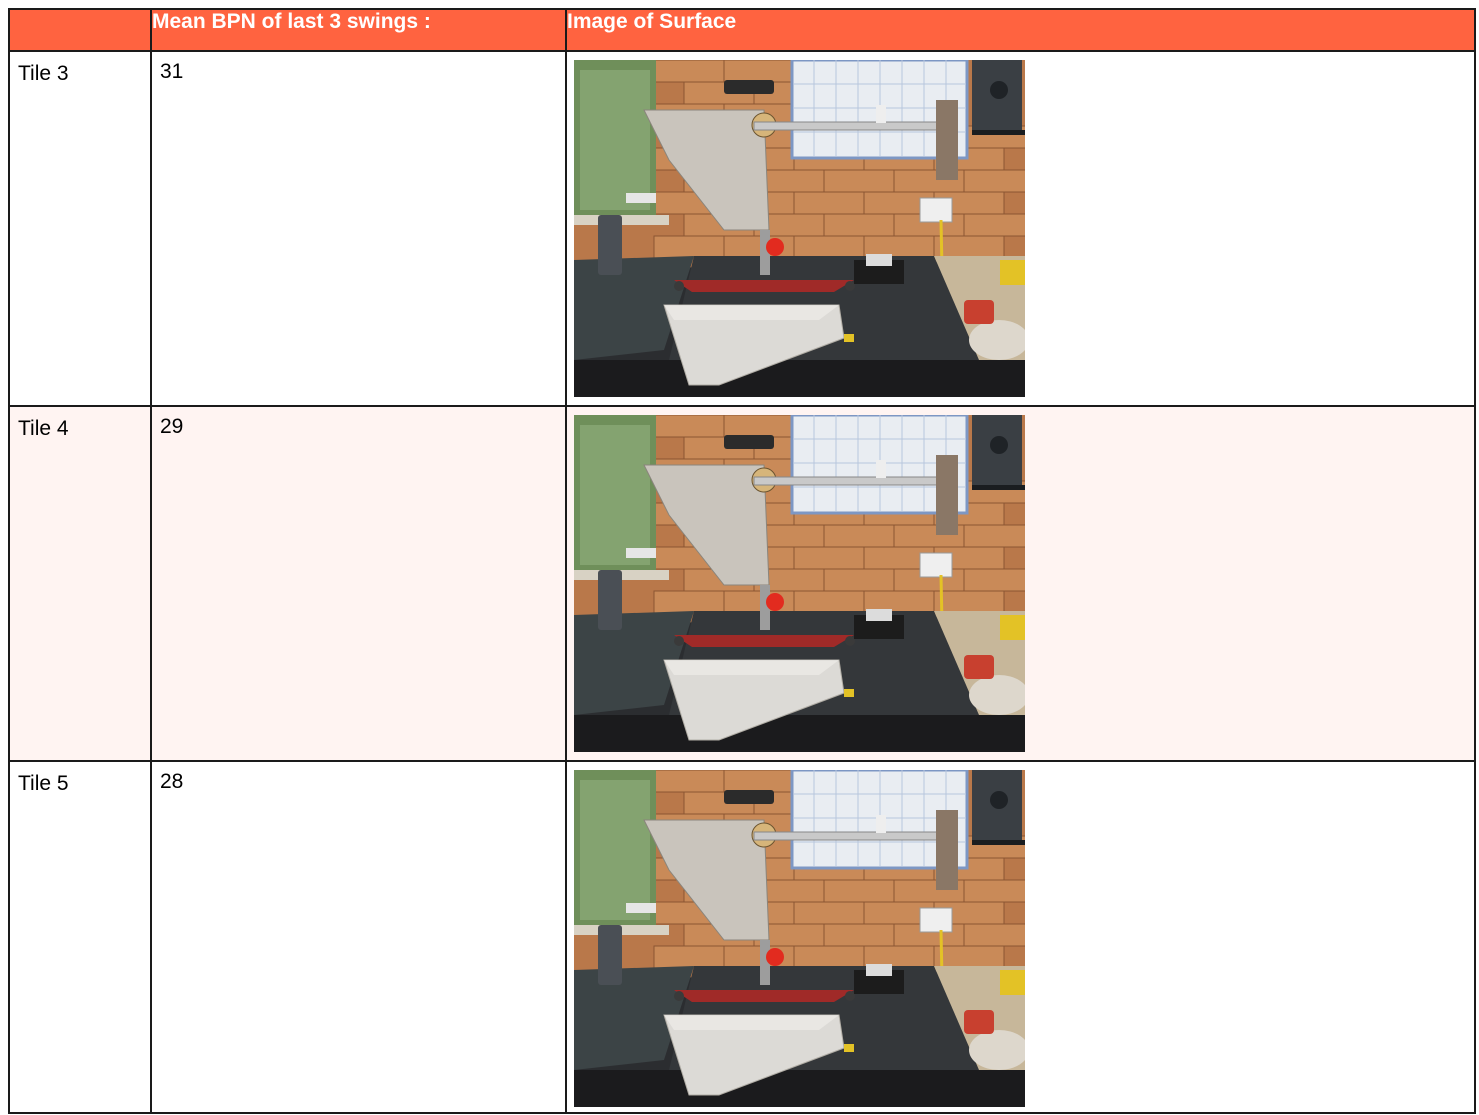 The image size is (1479, 1115). Describe the element at coordinates (80, 583) in the screenshot. I see `tile-label: Tile 4` at that location.